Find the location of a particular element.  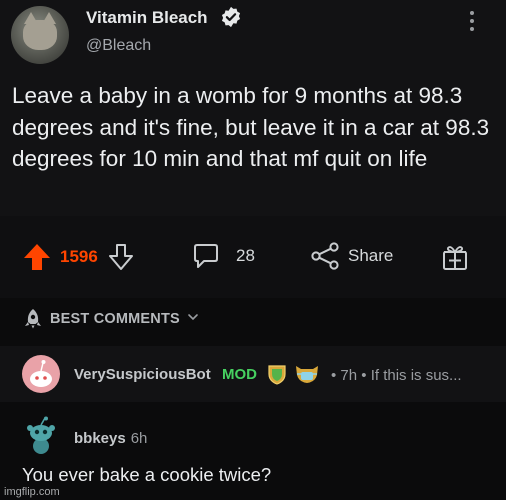

vote-count: 1596 is located at coordinates (79, 256).